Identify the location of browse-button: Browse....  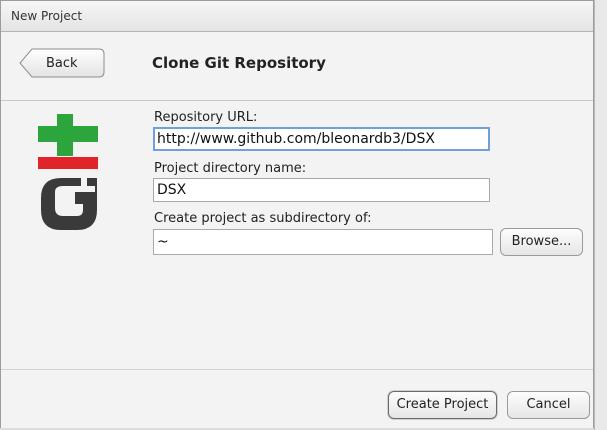
(541, 242).